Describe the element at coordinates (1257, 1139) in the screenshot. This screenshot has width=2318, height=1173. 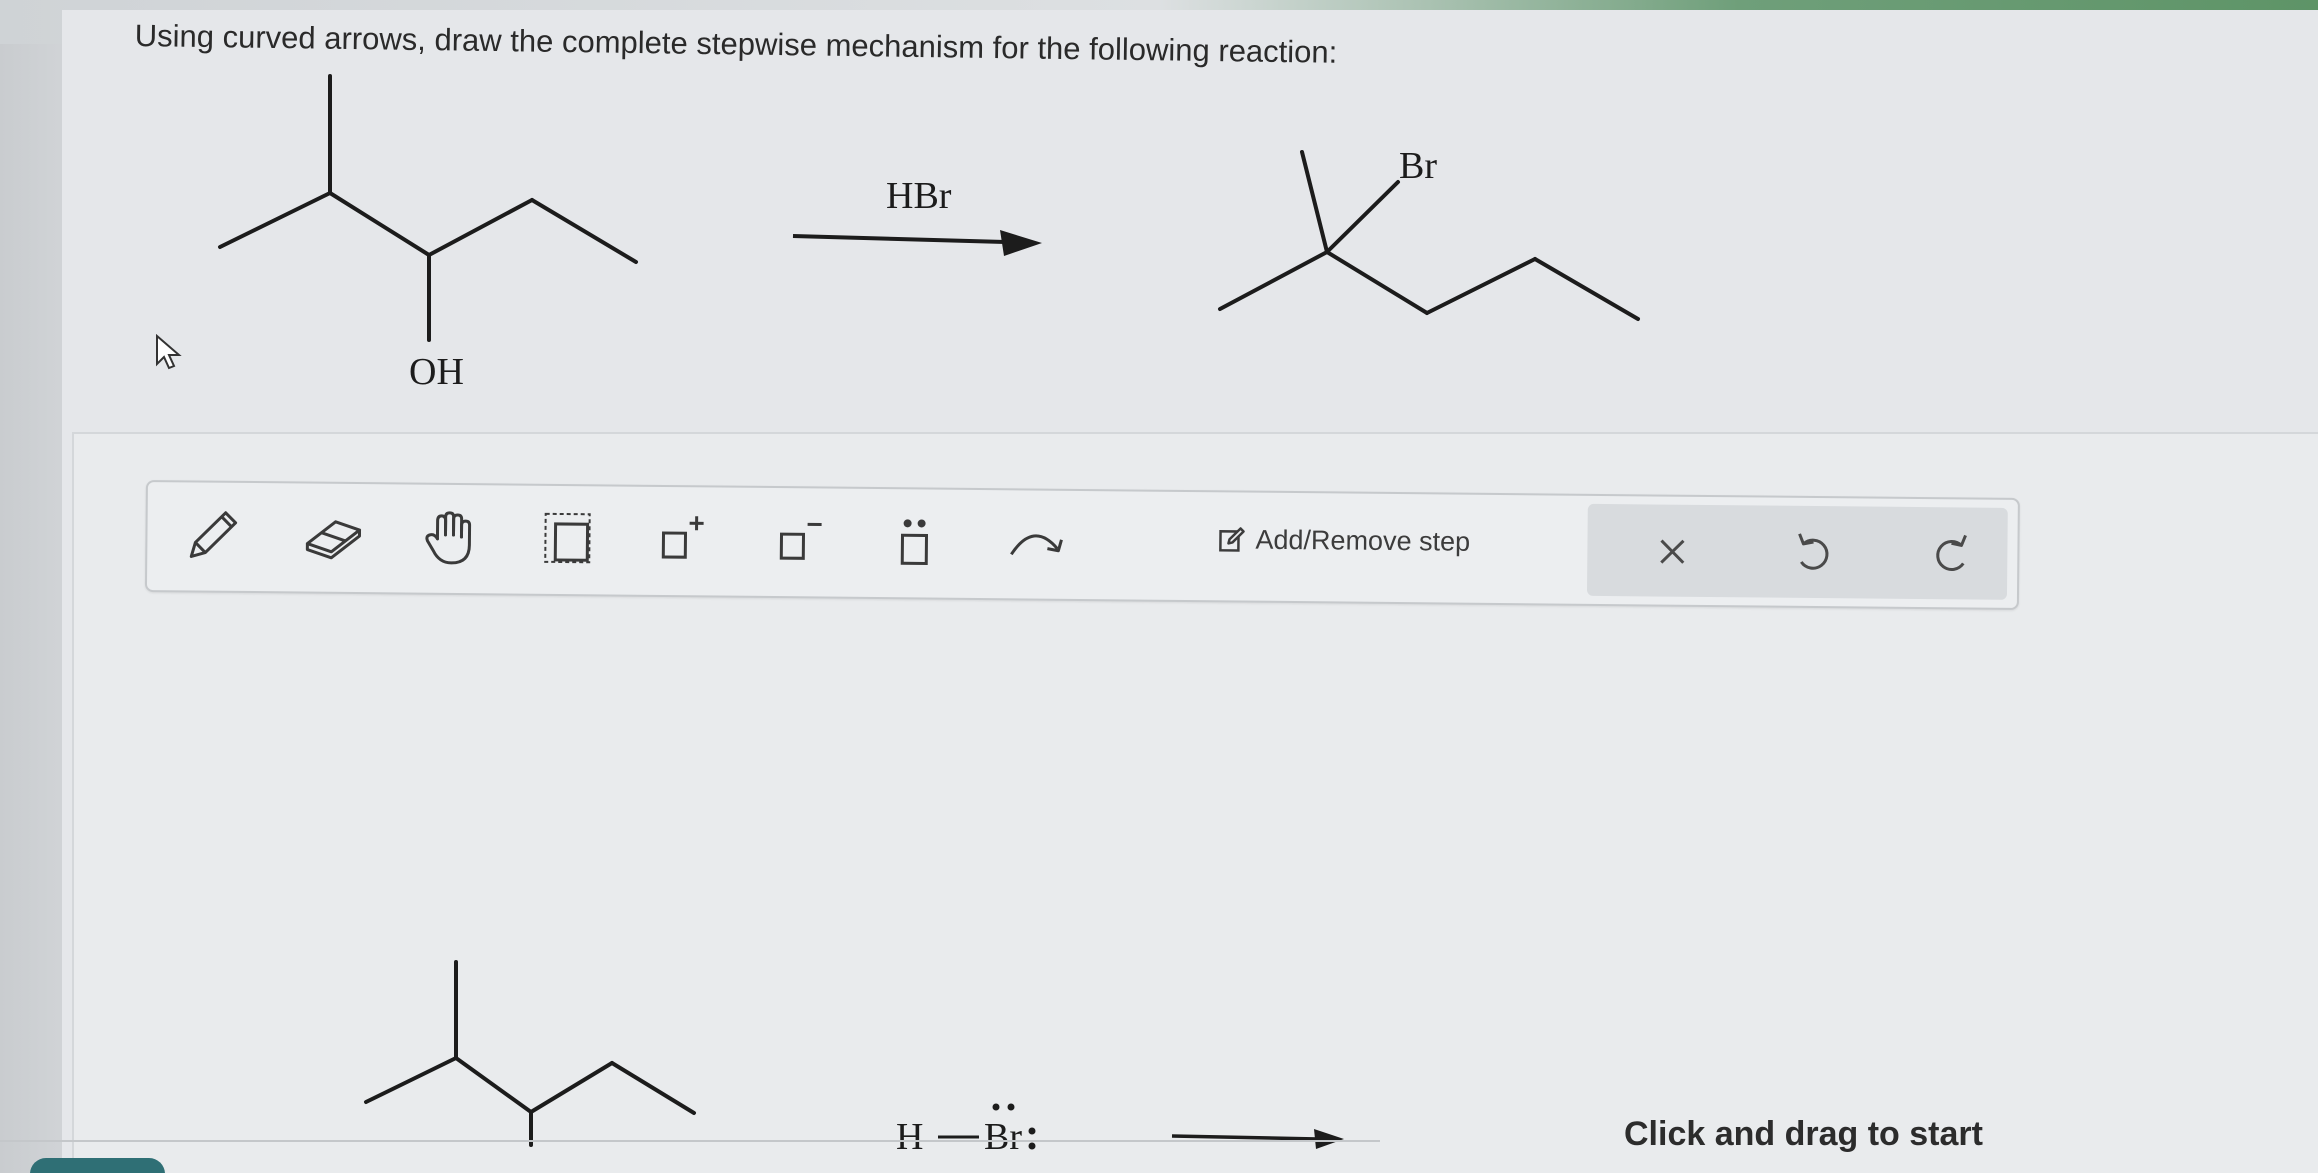
I see `canvas-reaction-arrow` at that location.